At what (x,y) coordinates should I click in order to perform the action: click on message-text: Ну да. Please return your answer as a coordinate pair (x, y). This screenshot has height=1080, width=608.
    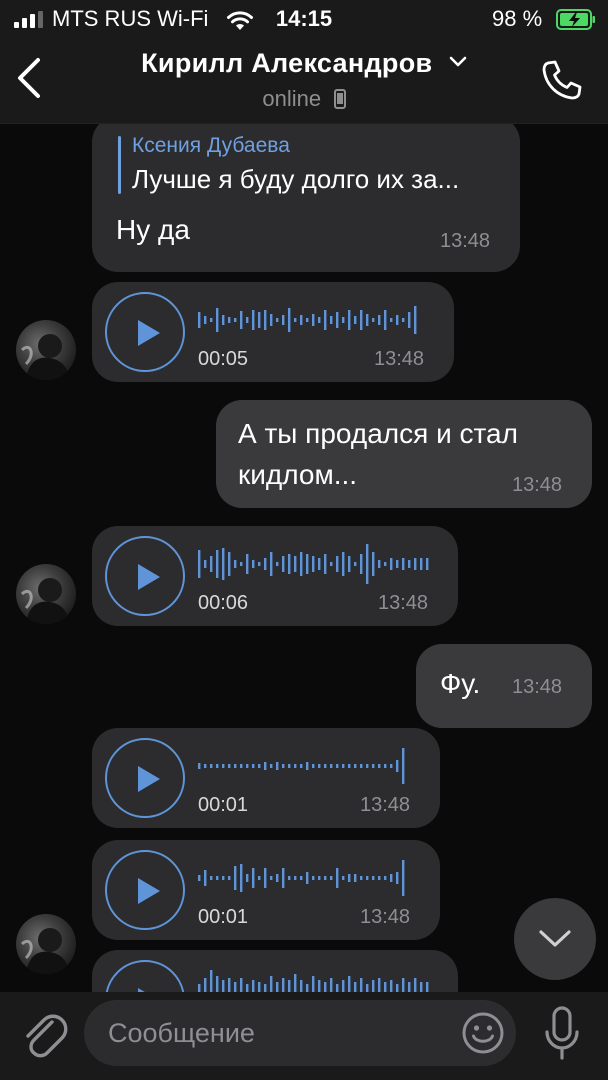
    Looking at the image, I should click on (153, 229).